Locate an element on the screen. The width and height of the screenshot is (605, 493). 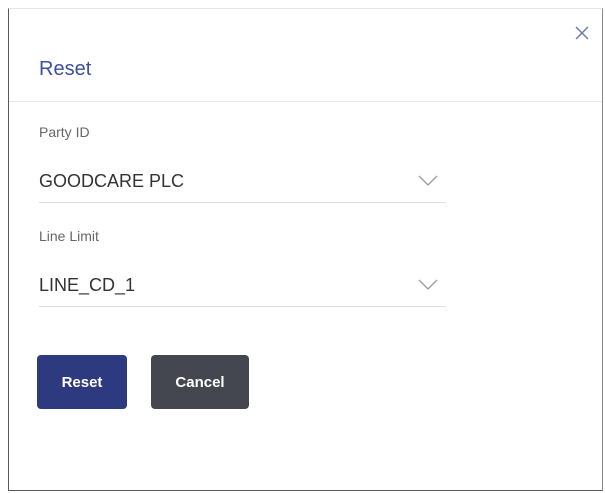
line-limit-value: LINE_CD_1 is located at coordinates (87, 285).